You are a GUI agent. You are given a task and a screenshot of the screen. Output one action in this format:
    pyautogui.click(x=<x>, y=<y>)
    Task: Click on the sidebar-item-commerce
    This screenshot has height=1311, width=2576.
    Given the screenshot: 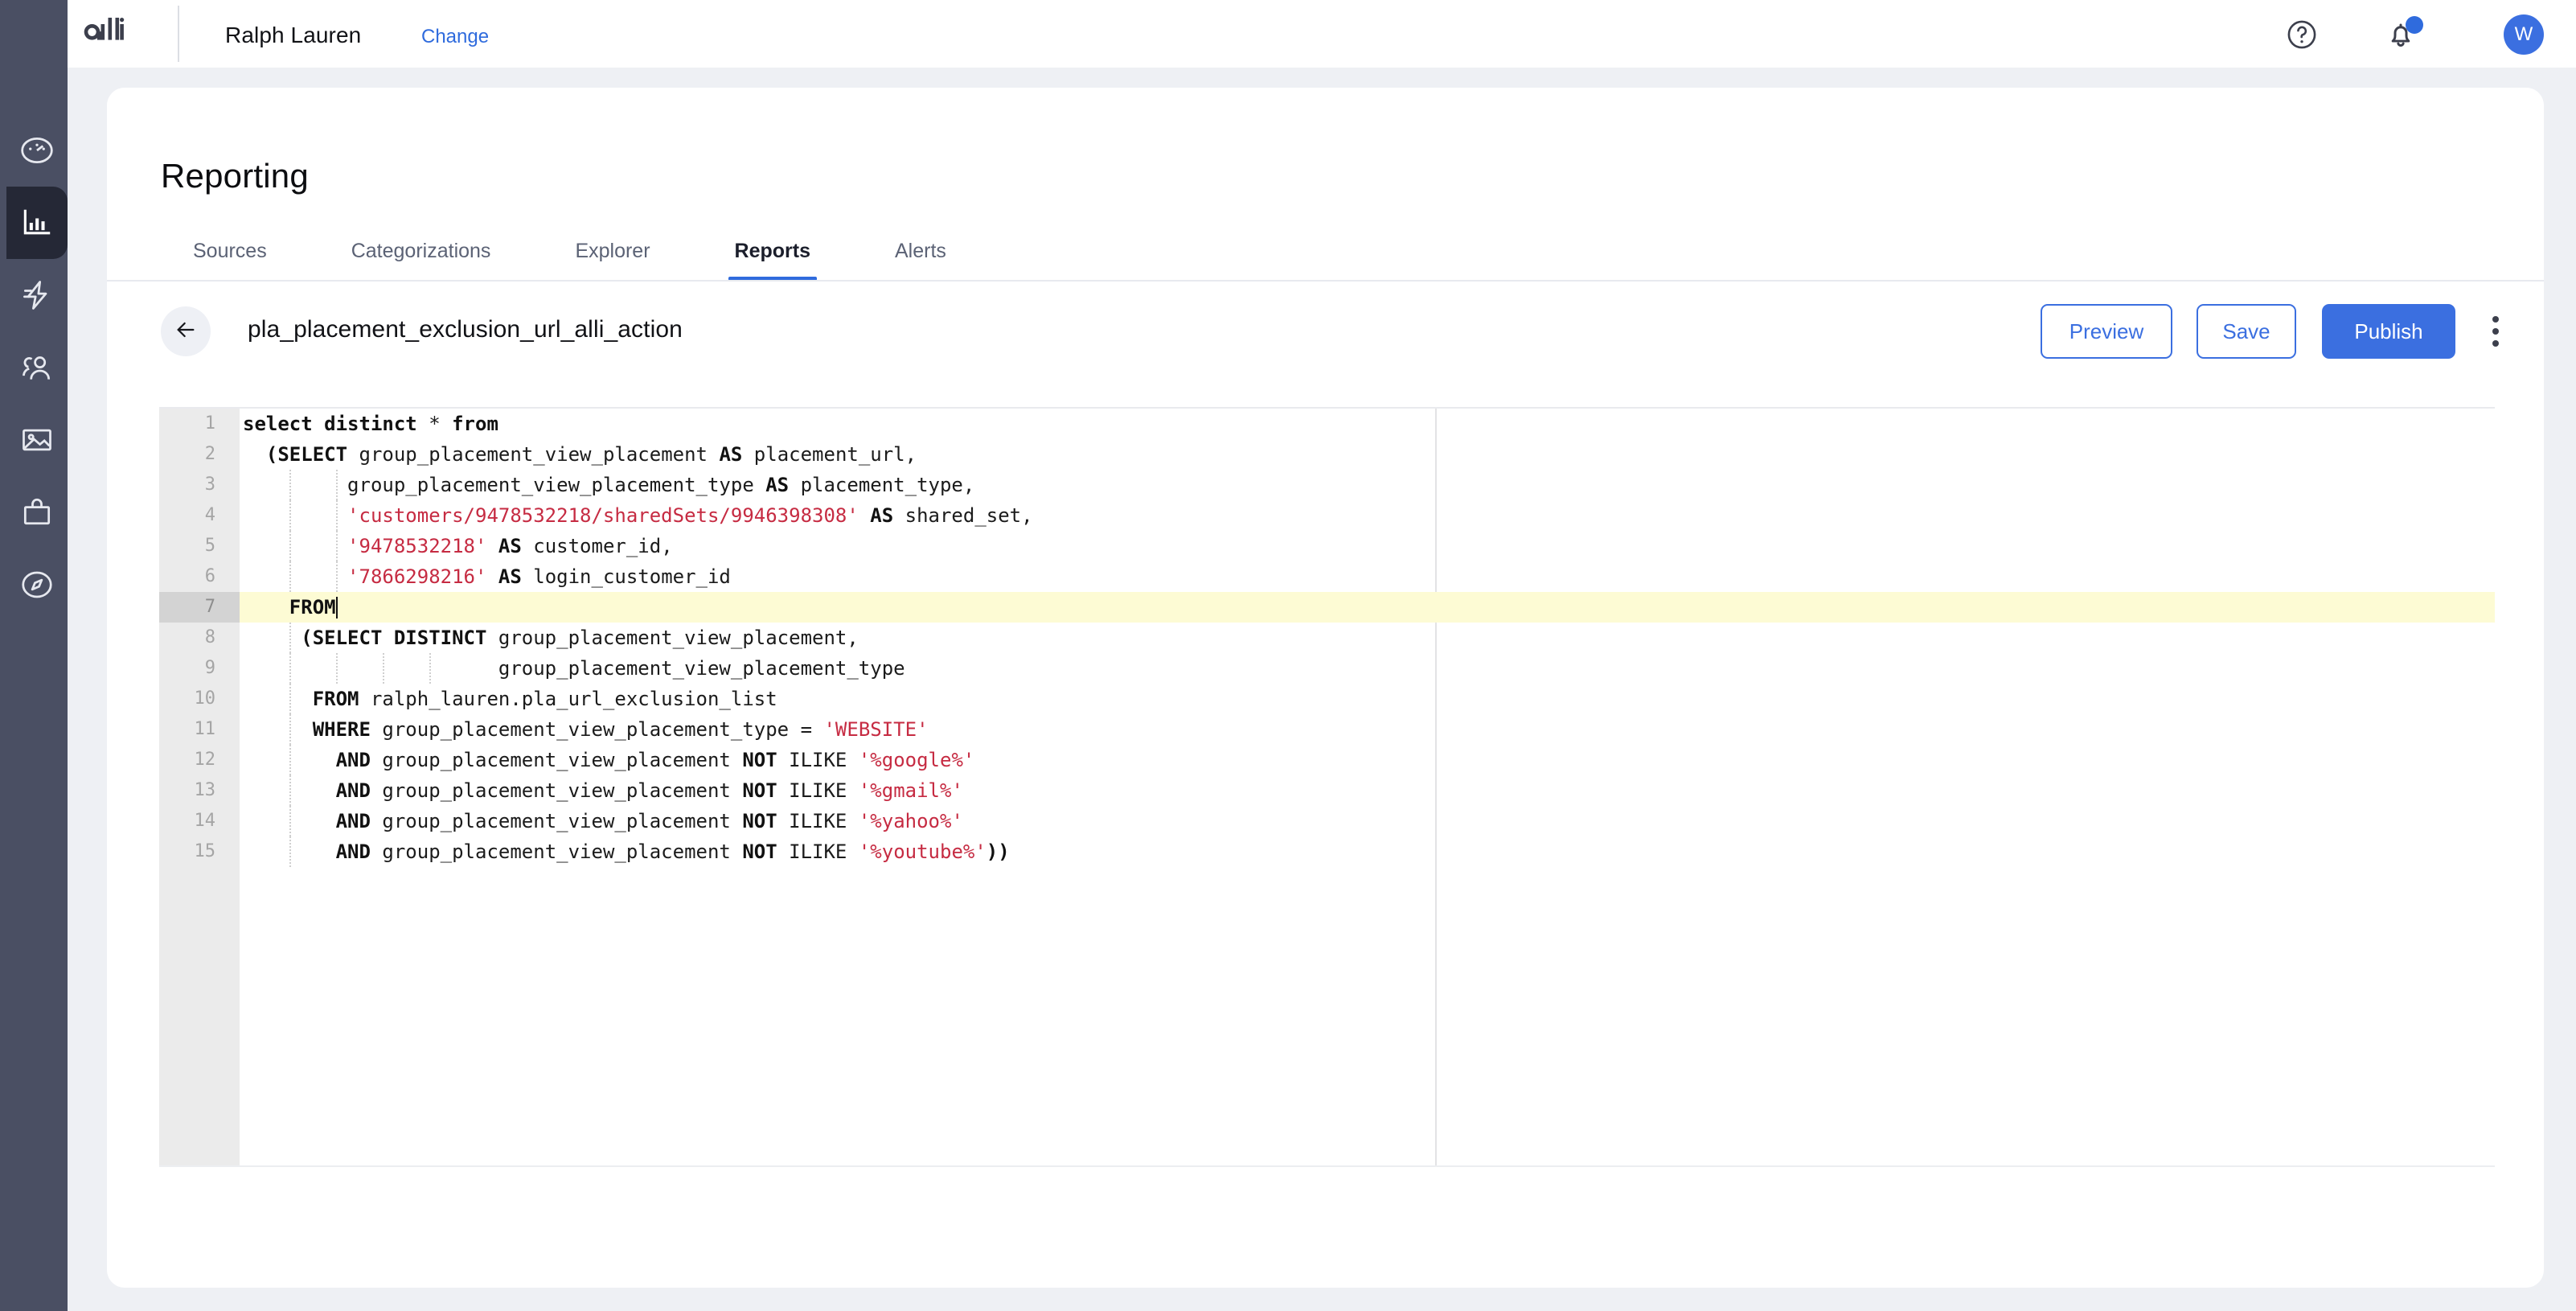 What is the action you would take?
    pyautogui.click(x=37, y=512)
    